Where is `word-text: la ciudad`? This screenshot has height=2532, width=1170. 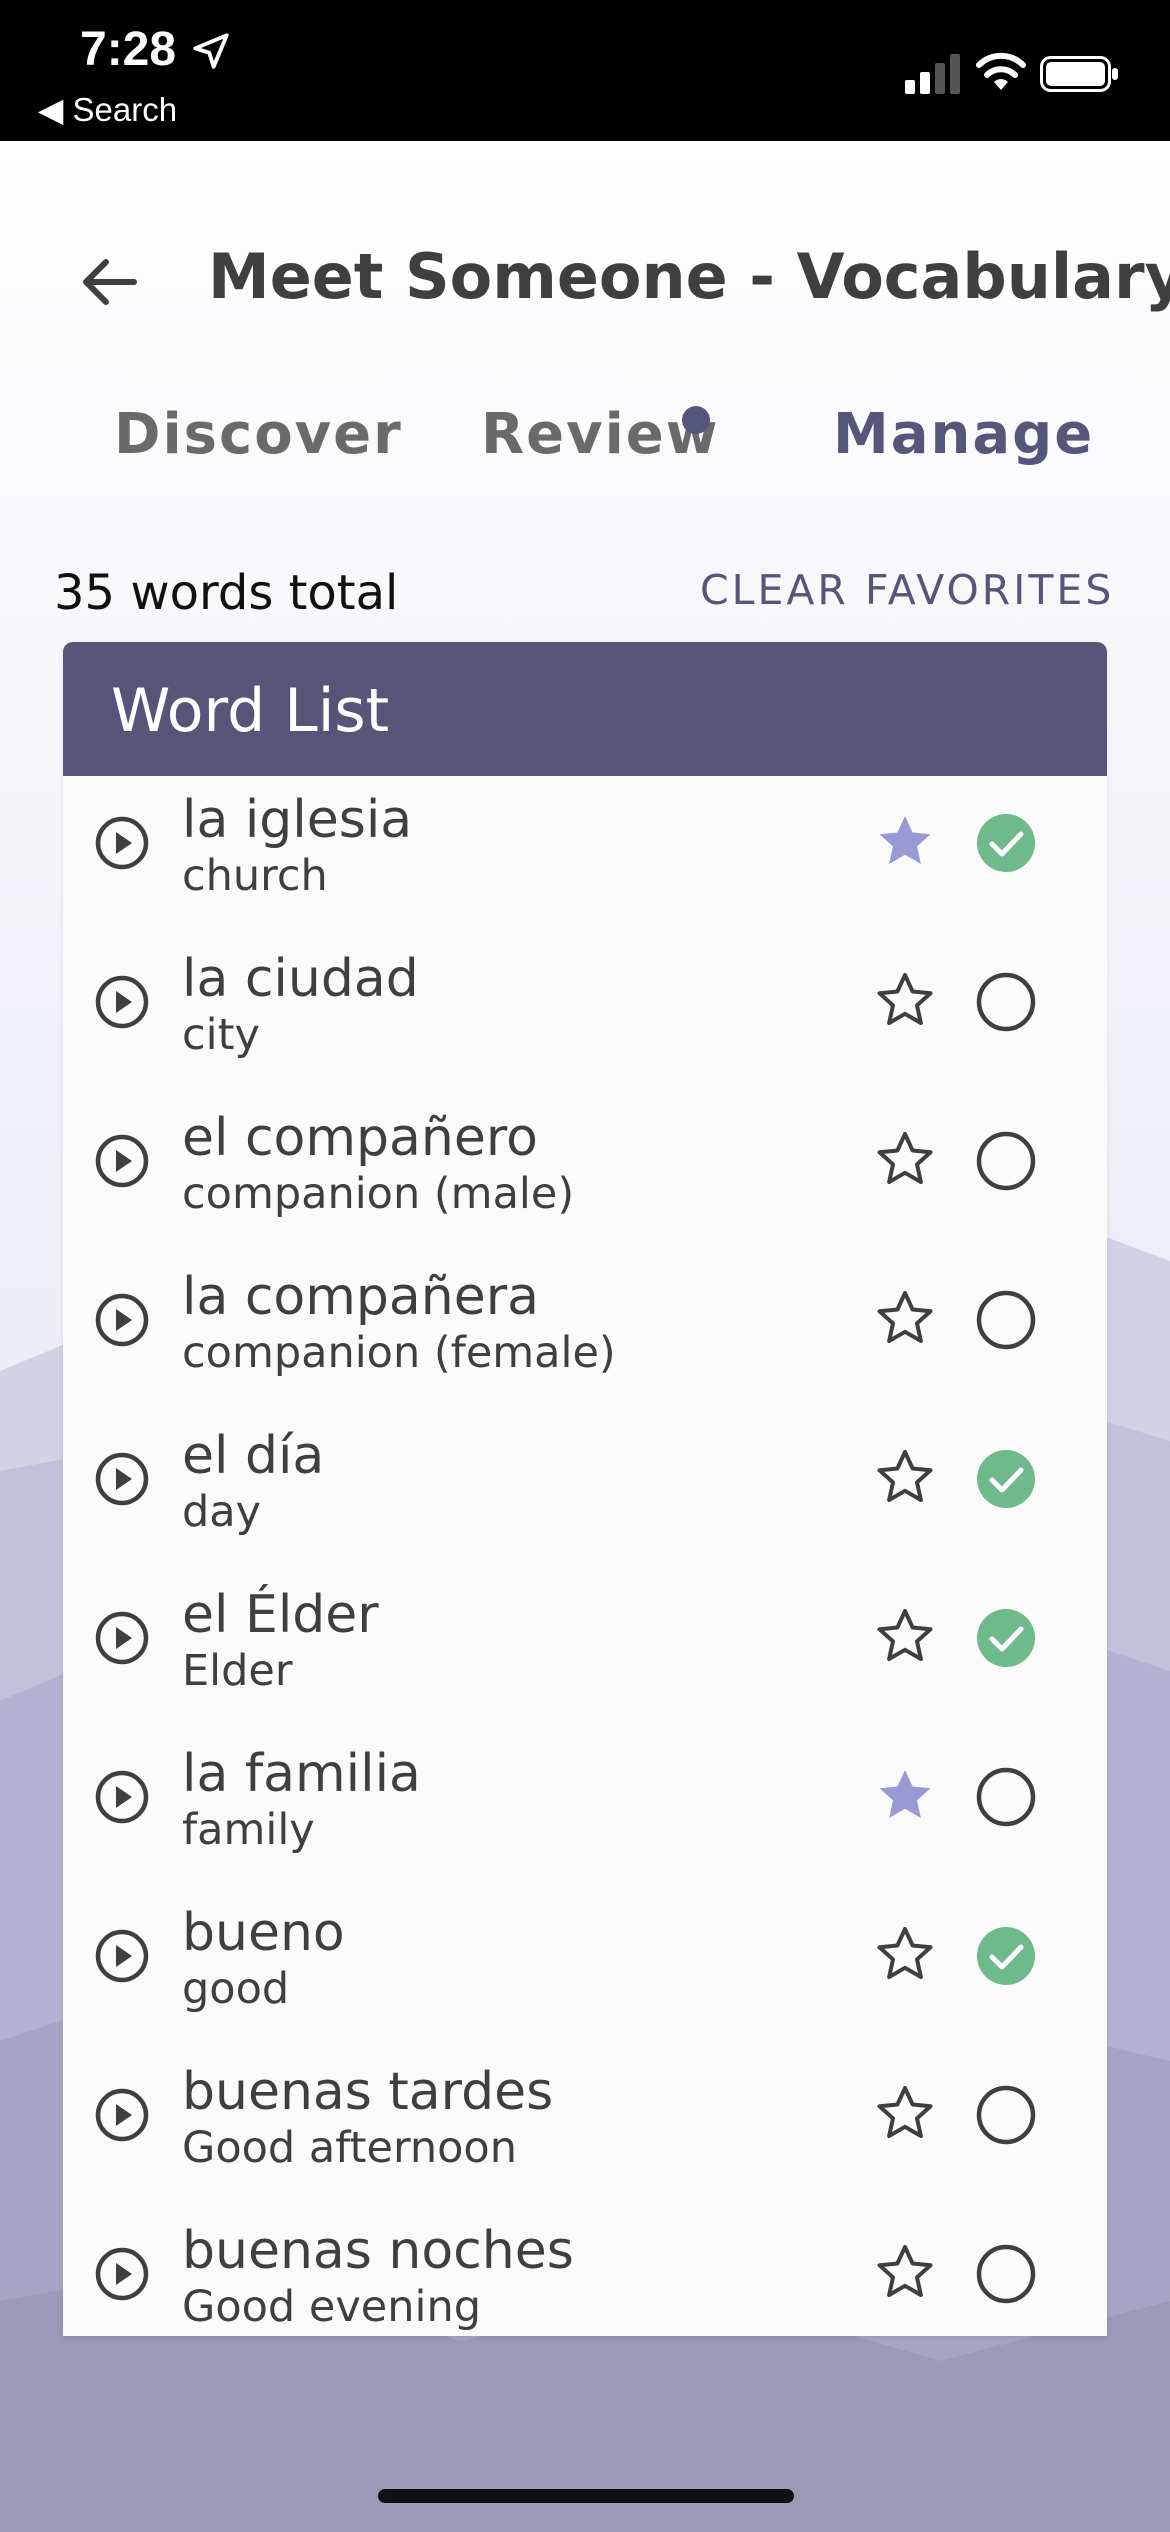 word-text: la ciudad is located at coordinates (300, 979).